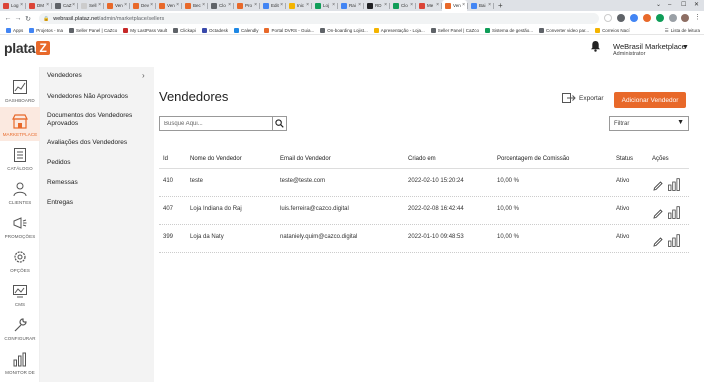  Describe the element at coordinates (649, 123) in the screenshot. I see `filter-select: Filtrar ▼` at that location.